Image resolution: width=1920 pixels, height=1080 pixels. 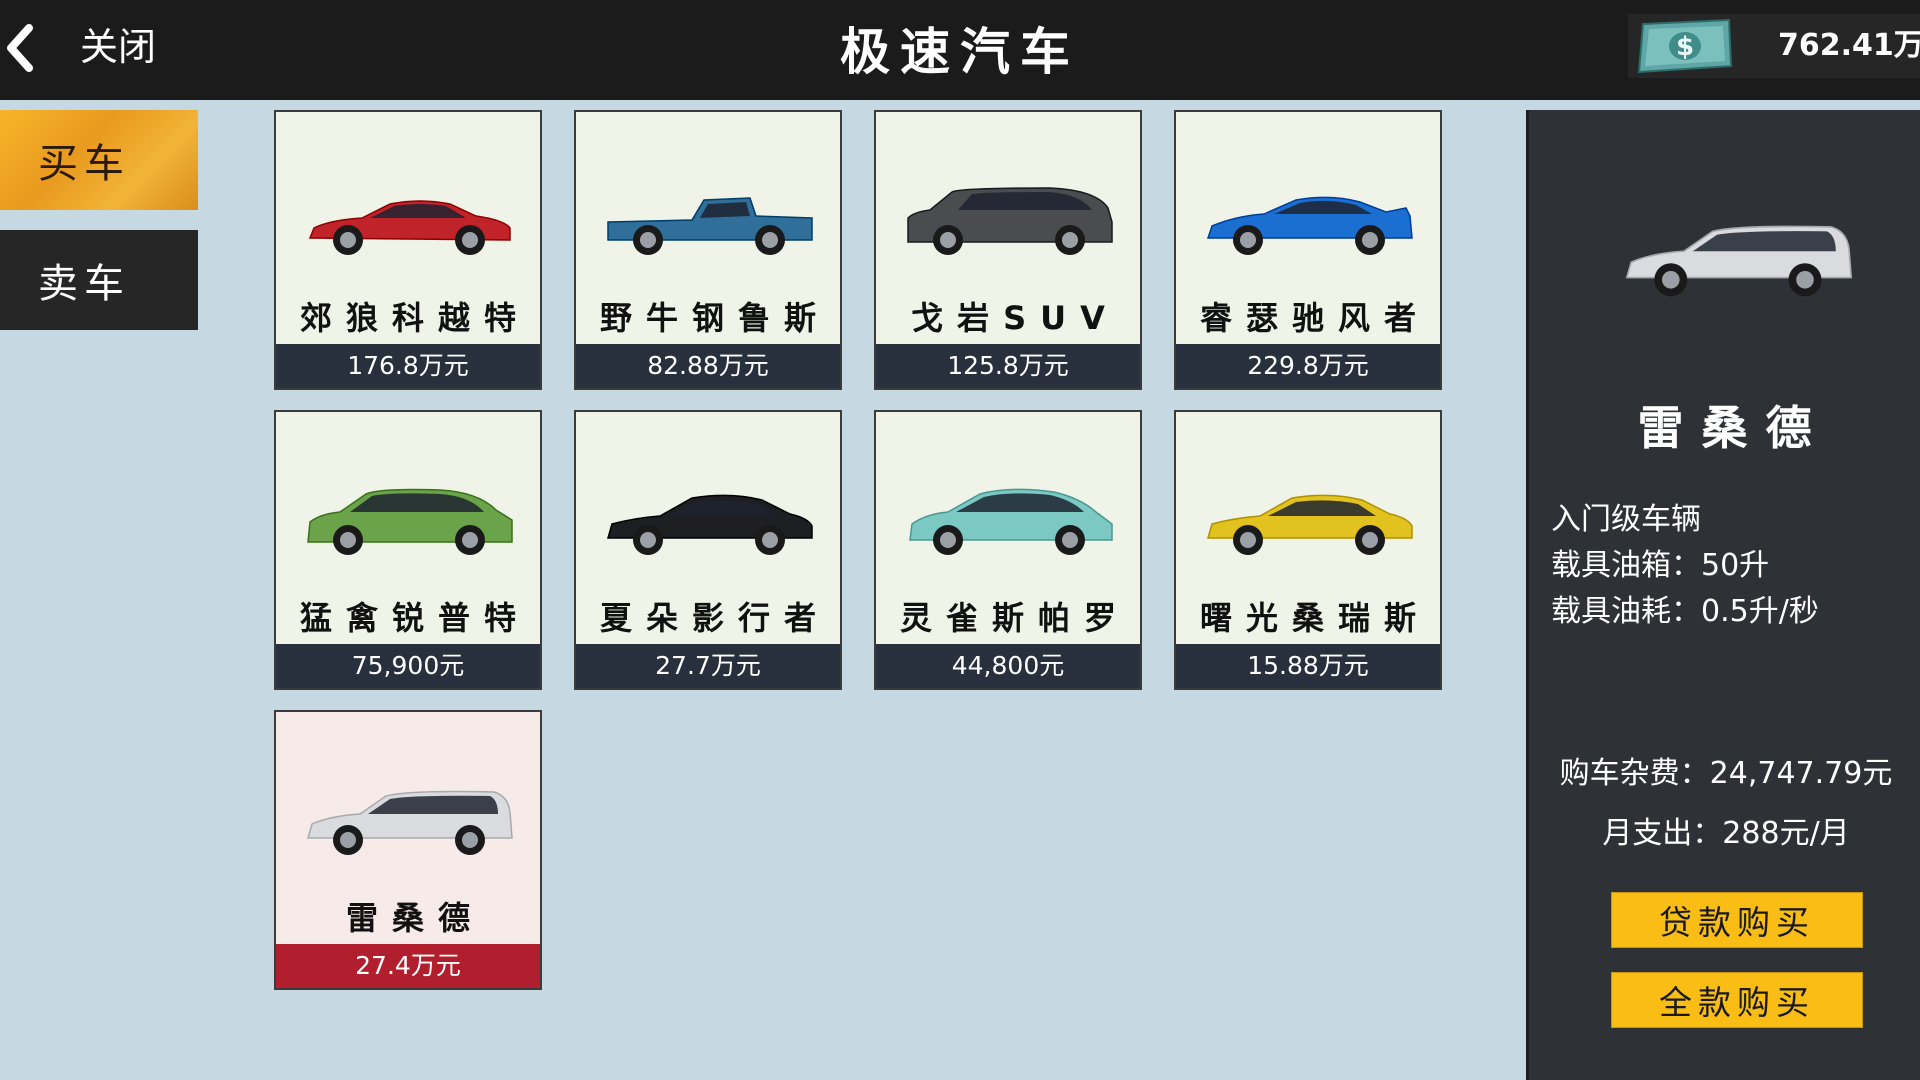 What do you see at coordinates (1008, 366) in the screenshot?
I see `car-price: 125.8万元` at bounding box center [1008, 366].